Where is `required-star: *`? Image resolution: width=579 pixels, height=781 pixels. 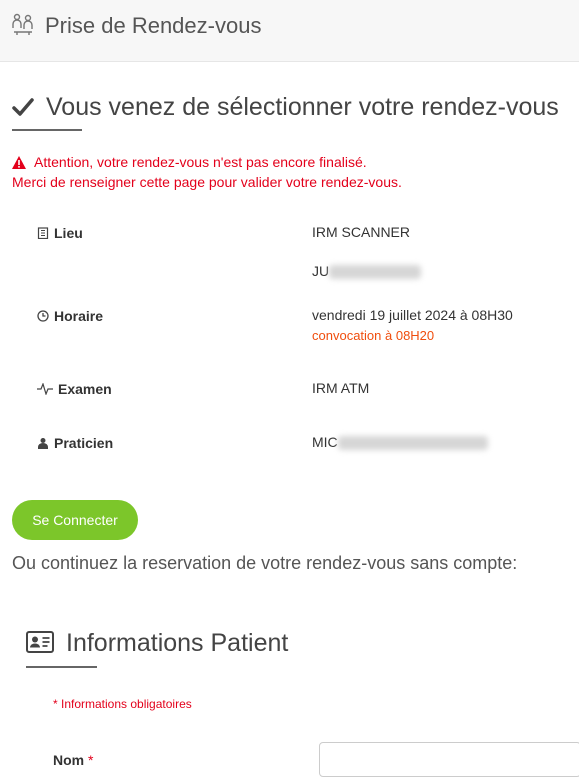 required-star: * is located at coordinates (91, 760).